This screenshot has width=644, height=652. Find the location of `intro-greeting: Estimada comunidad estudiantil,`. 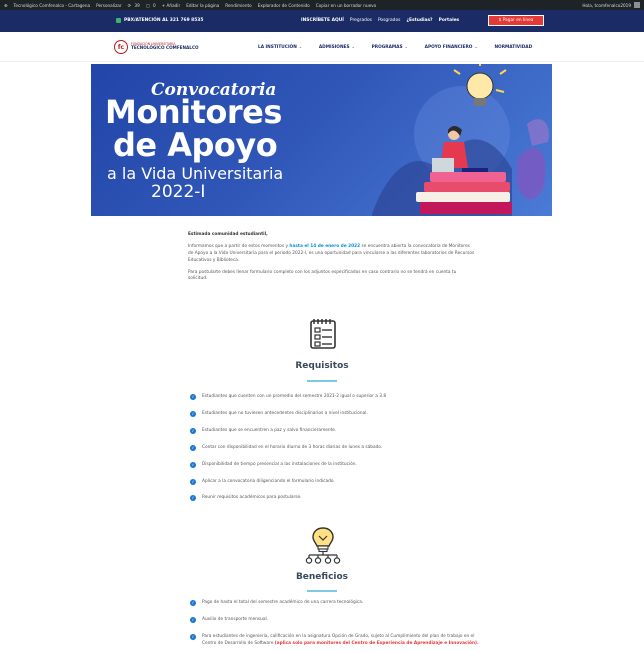

intro-greeting: Estimada comunidad estudiantil, is located at coordinates (228, 234).